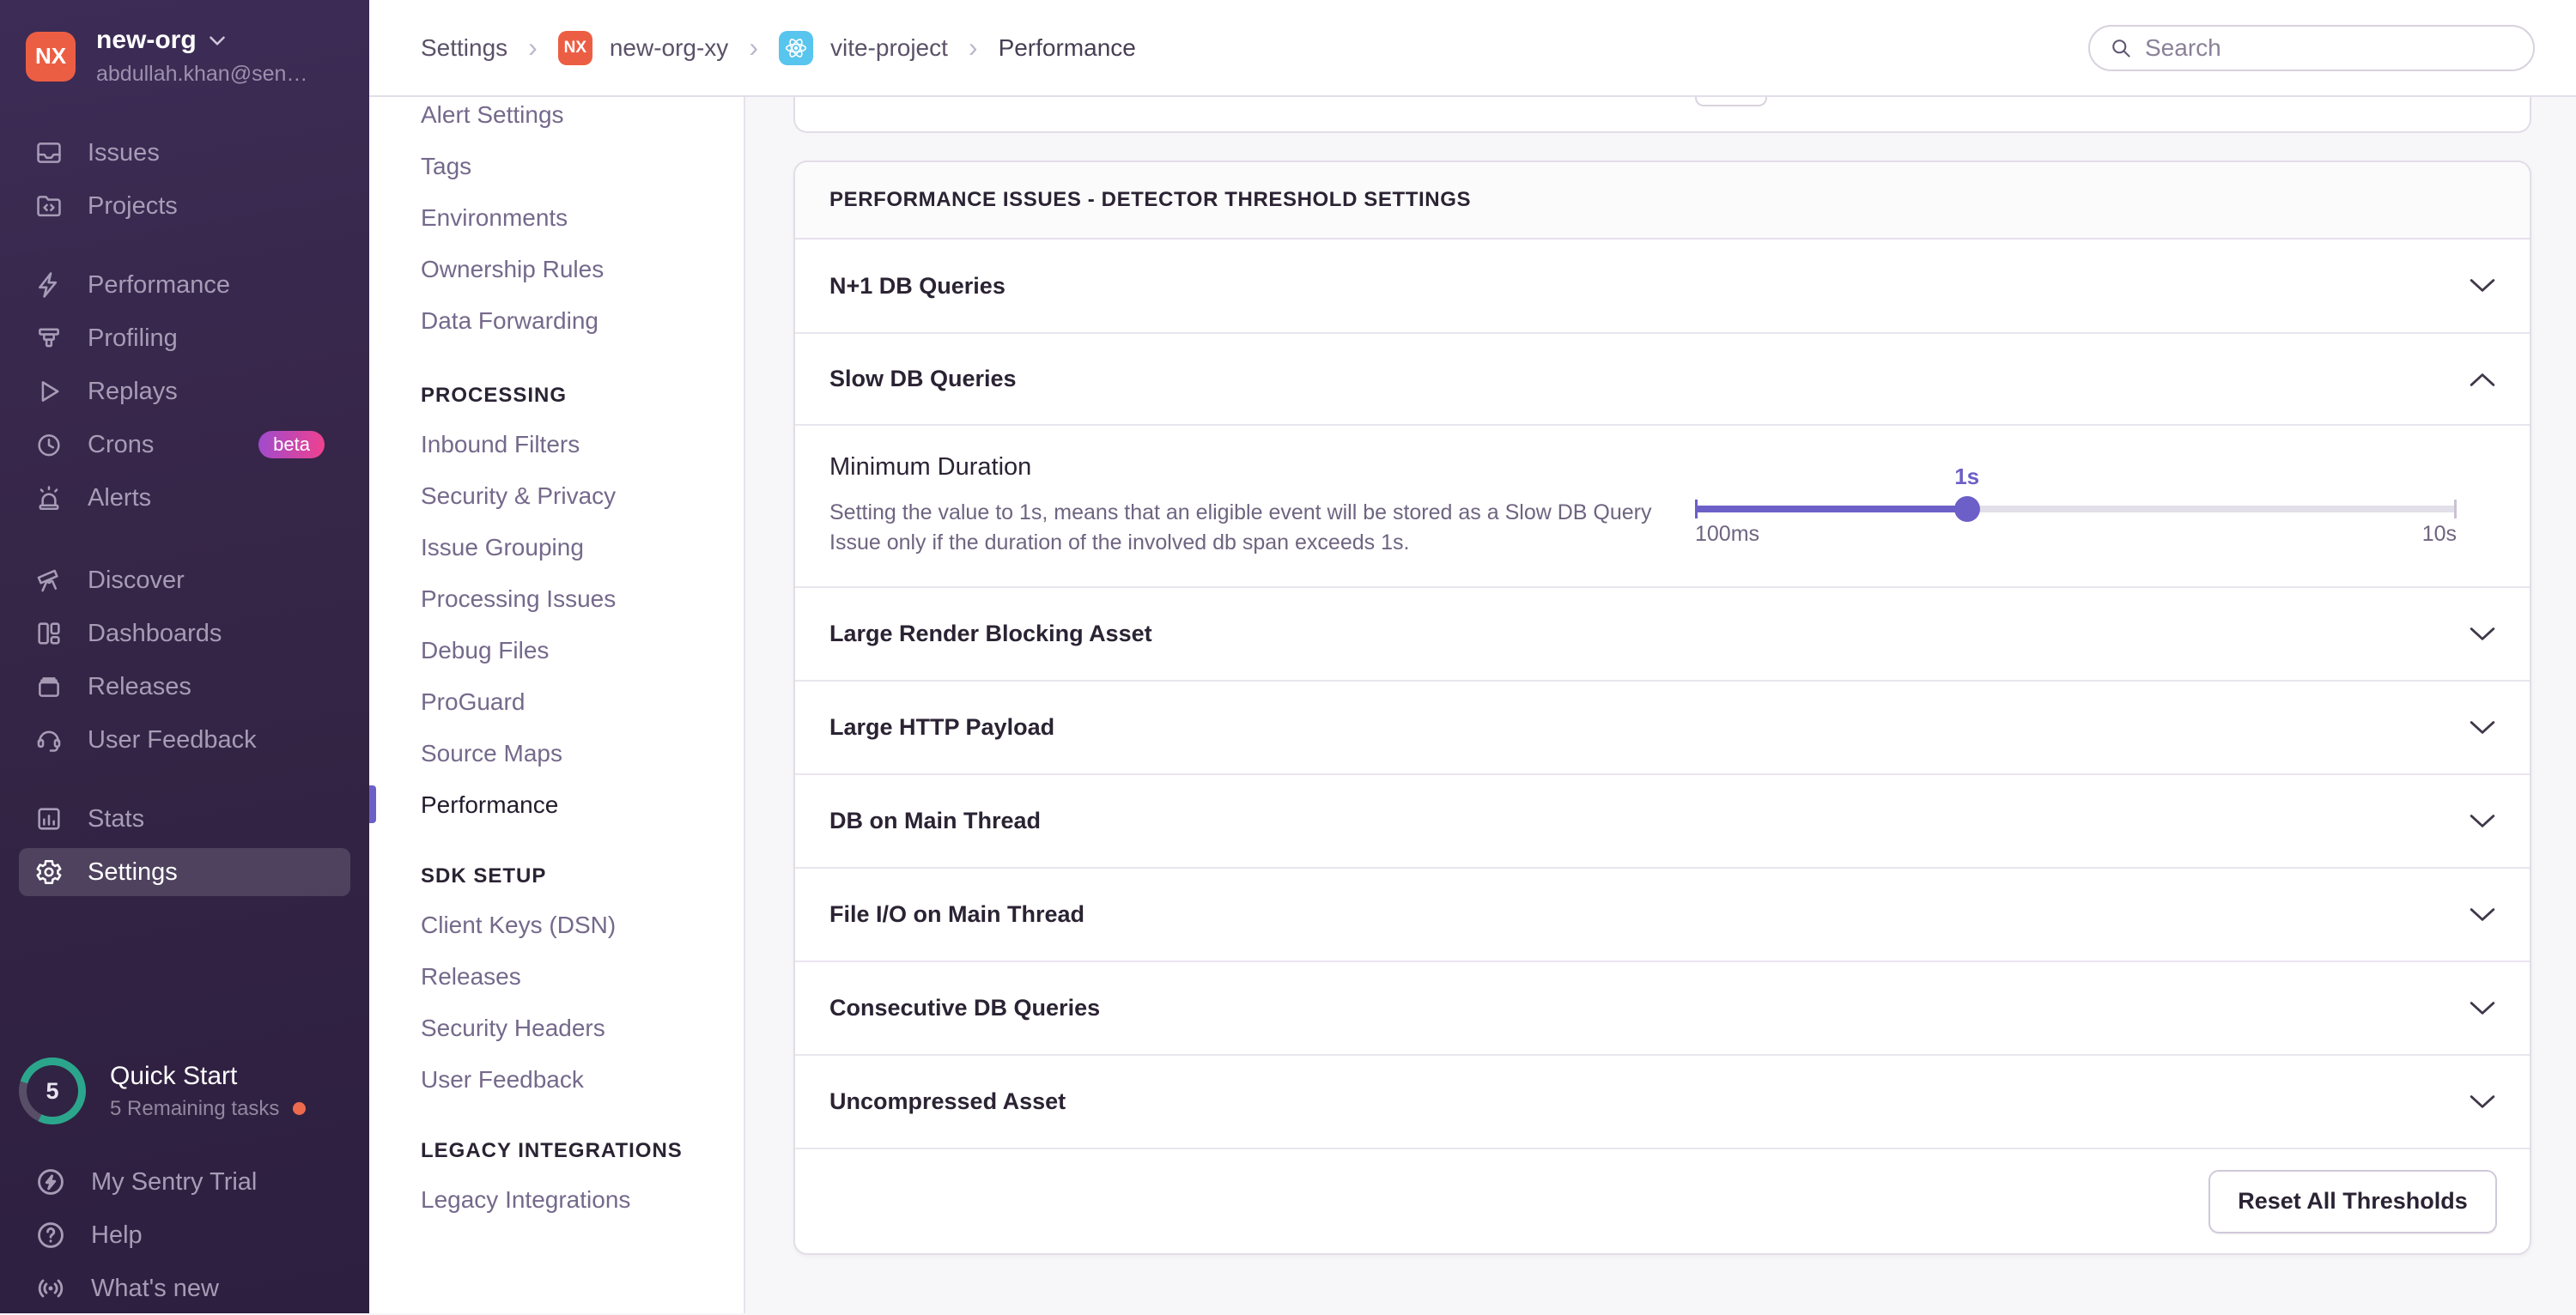 Image resolution: width=2576 pixels, height=1315 pixels. I want to click on progress-count: 5, so click(52, 1091).